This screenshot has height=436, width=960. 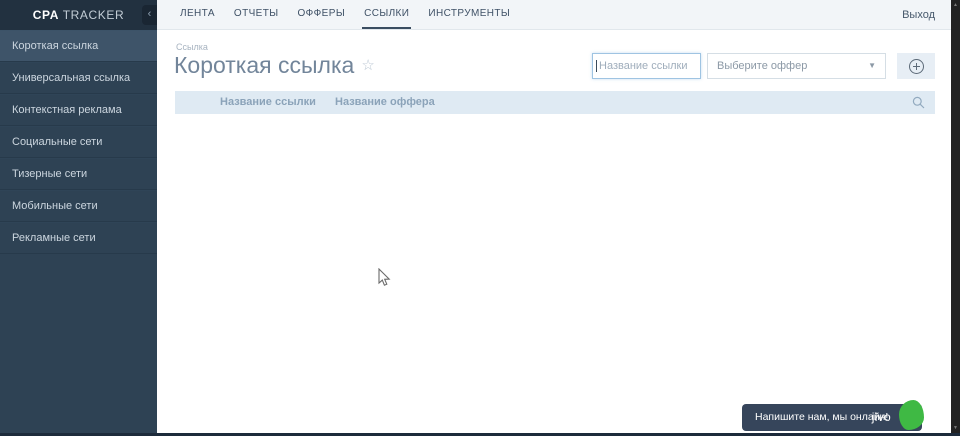 I want to click on text-caret, so click(x=596, y=66).